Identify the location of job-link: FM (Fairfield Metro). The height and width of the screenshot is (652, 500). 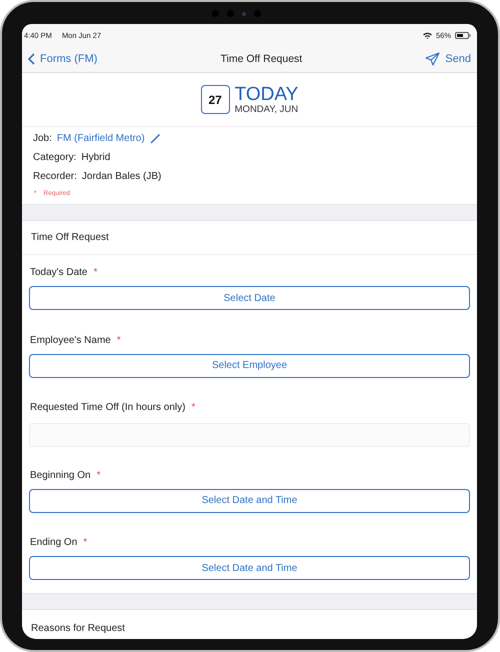
(100, 138).